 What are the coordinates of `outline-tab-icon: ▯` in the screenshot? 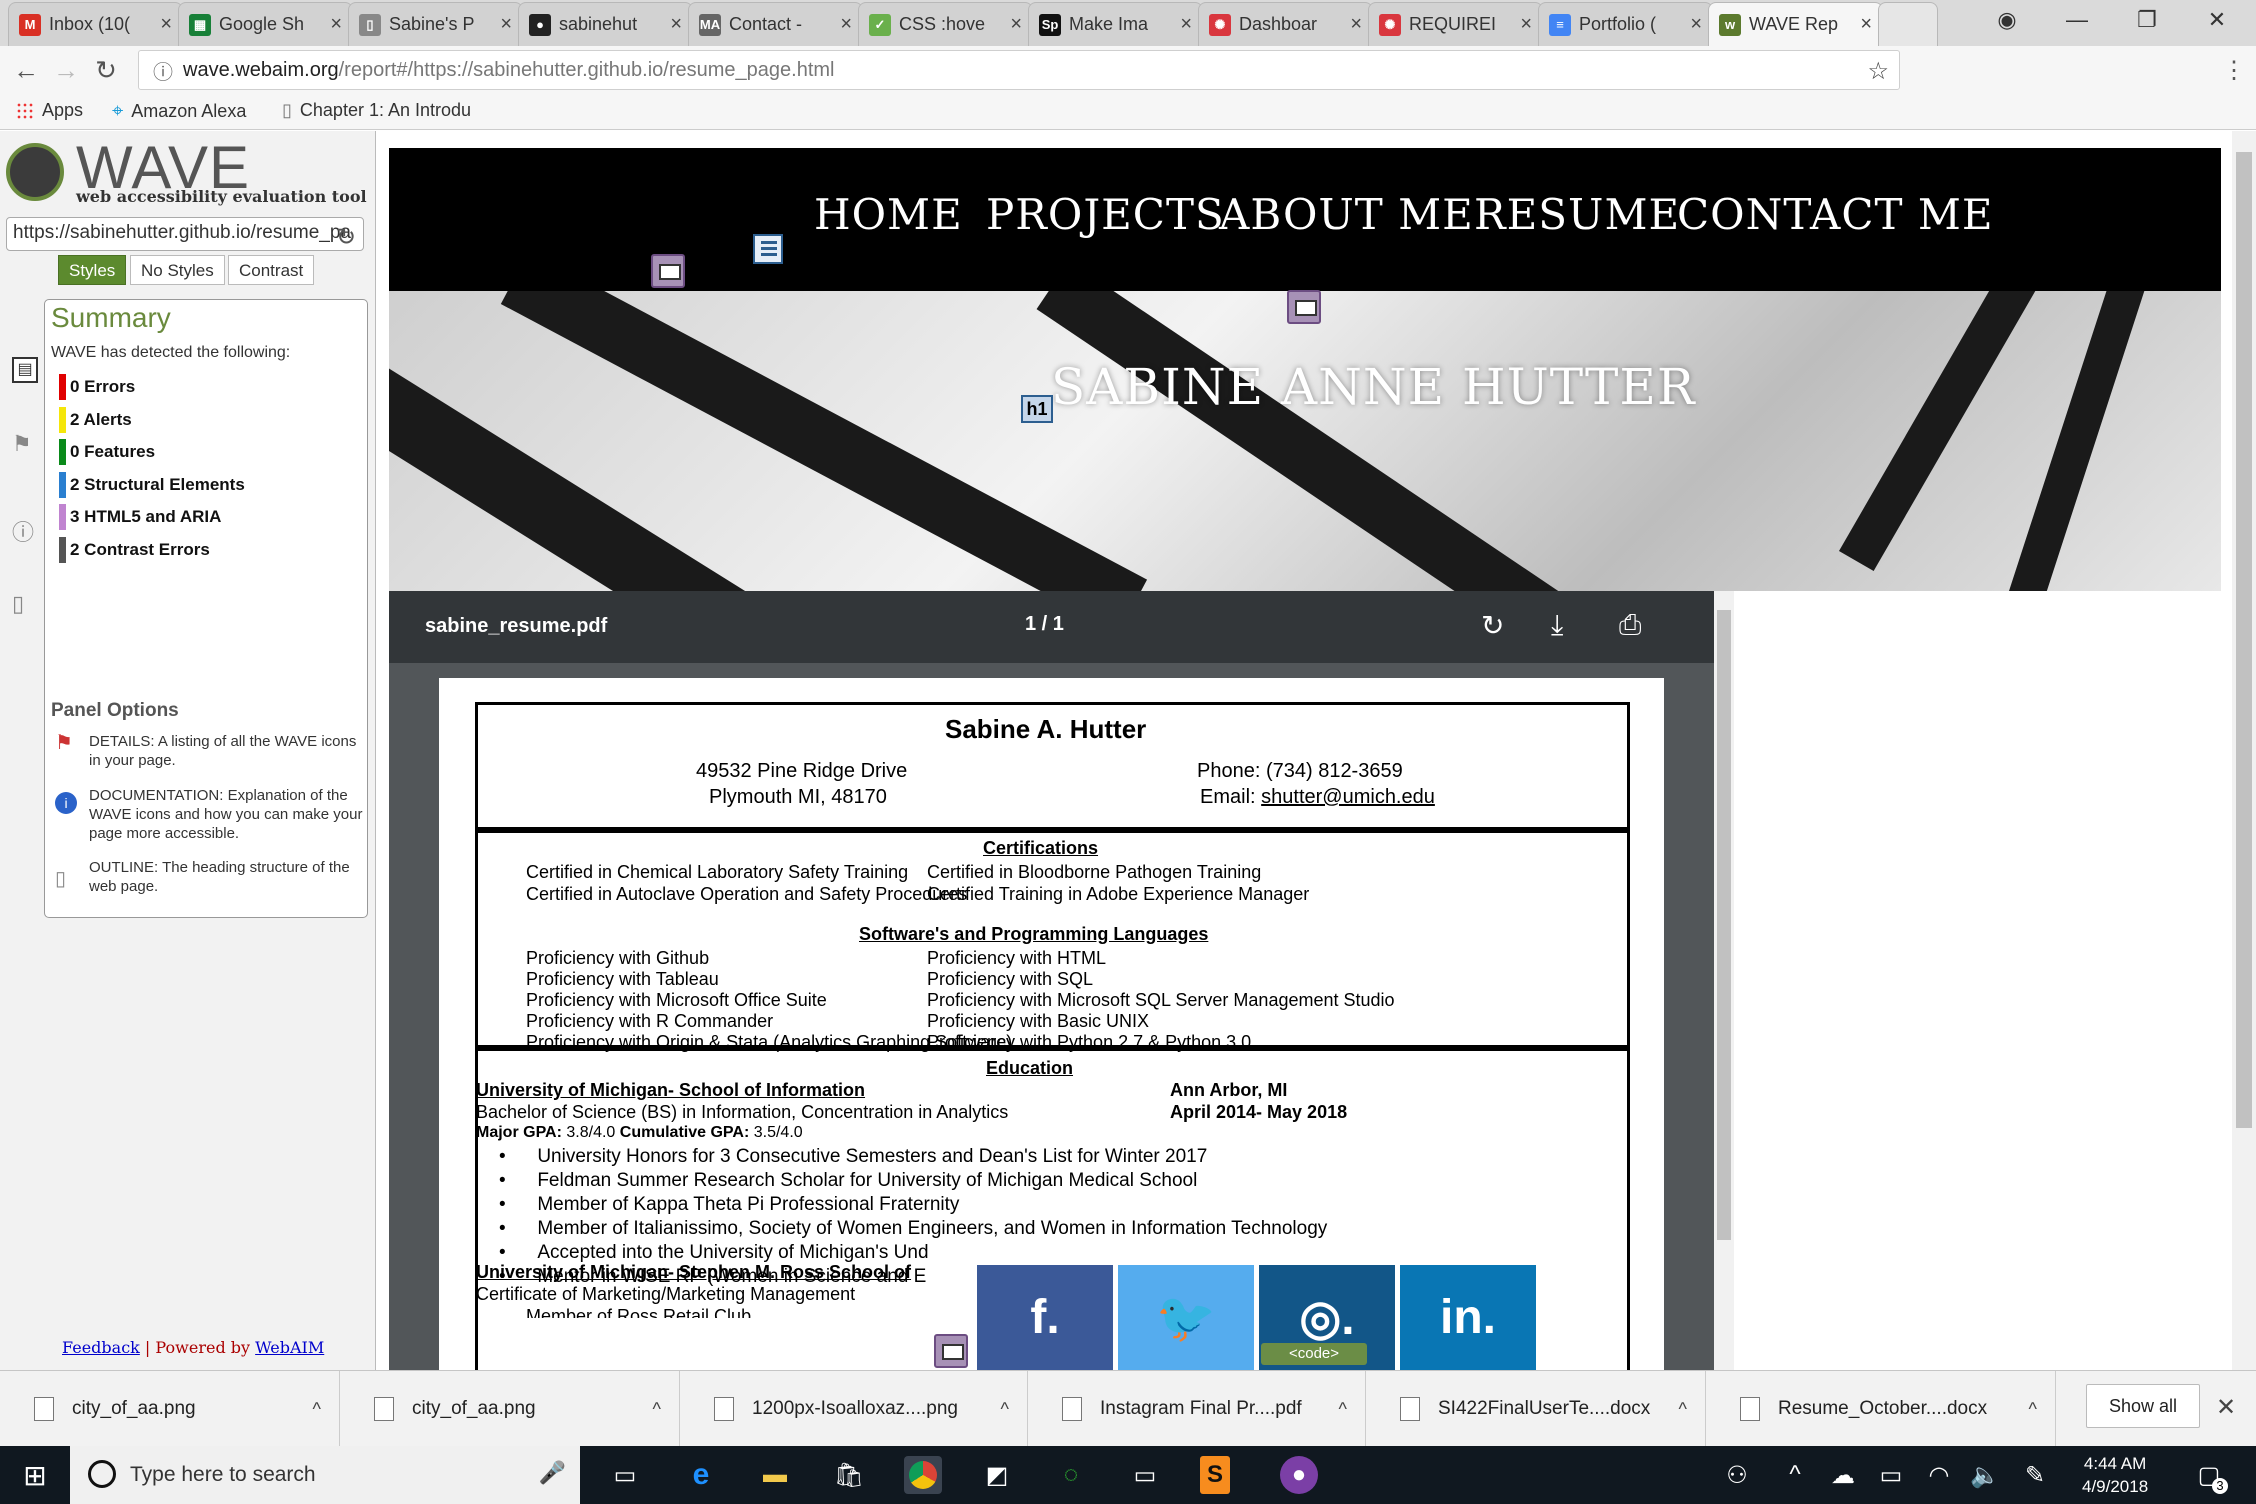 It's located at (25, 604).